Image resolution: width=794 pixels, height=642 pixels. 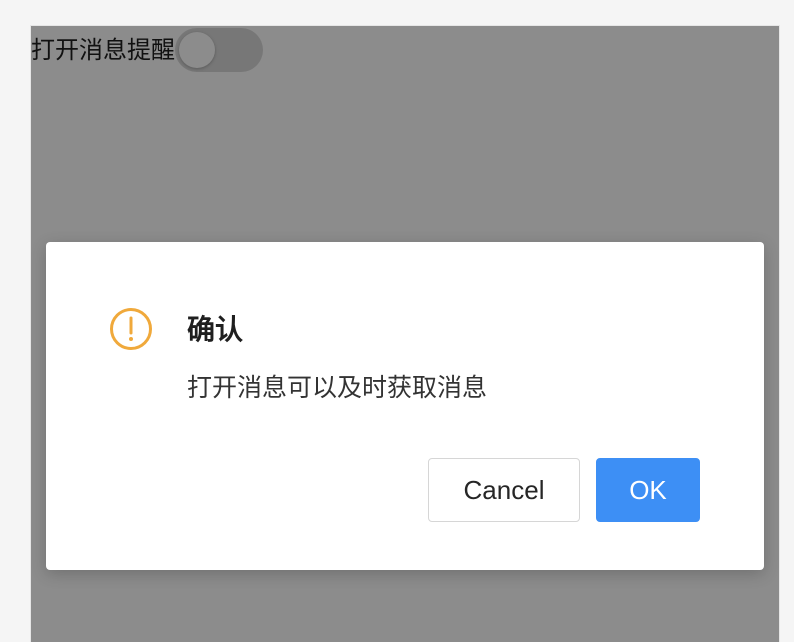 I want to click on warning-circle-icon, so click(x=131, y=329).